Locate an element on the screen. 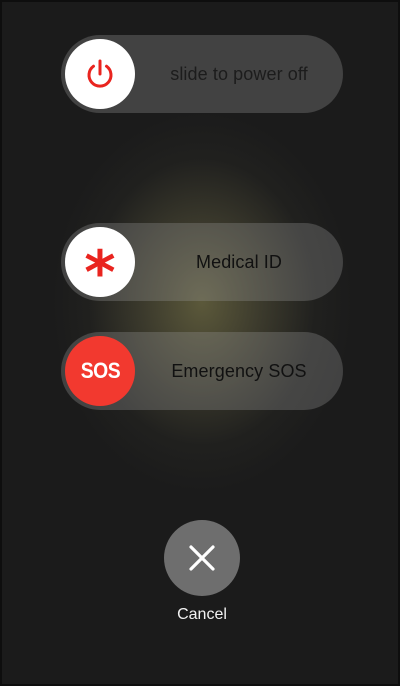 This screenshot has height=686, width=400. cancel-label: Cancel is located at coordinates (202, 614).